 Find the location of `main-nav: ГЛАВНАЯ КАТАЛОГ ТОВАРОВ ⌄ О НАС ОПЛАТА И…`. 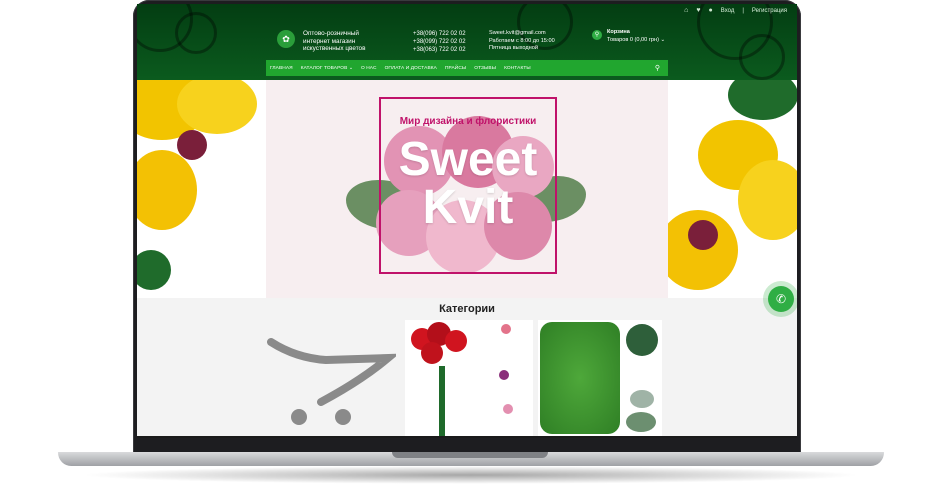

main-nav: ГЛАВНАЯ КАТАЛОГ ТОВАРОВ ⌄ О НАС ОПЛАТА И… is located at coordinates (467, 68).